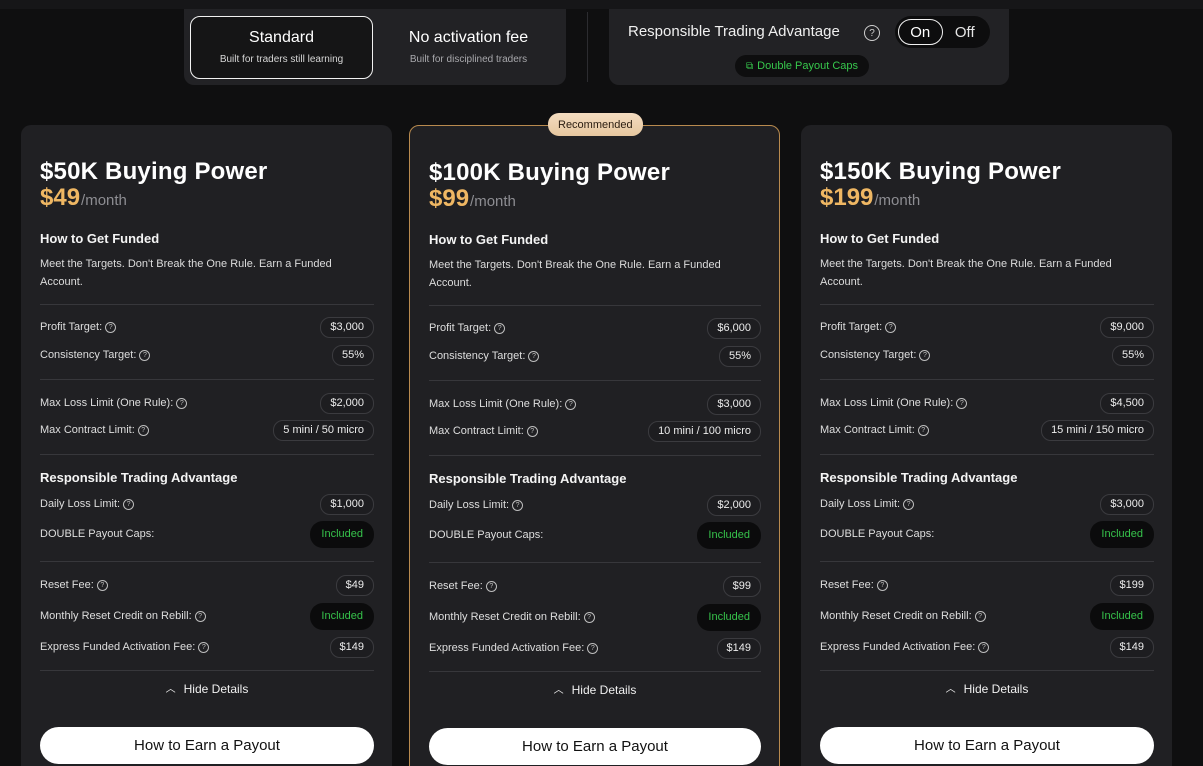 The image size is (1203, 766). Describe the element at coordinates (950, 689) in the screenshot. I see `chevron-up-icon: ︿` at that location.